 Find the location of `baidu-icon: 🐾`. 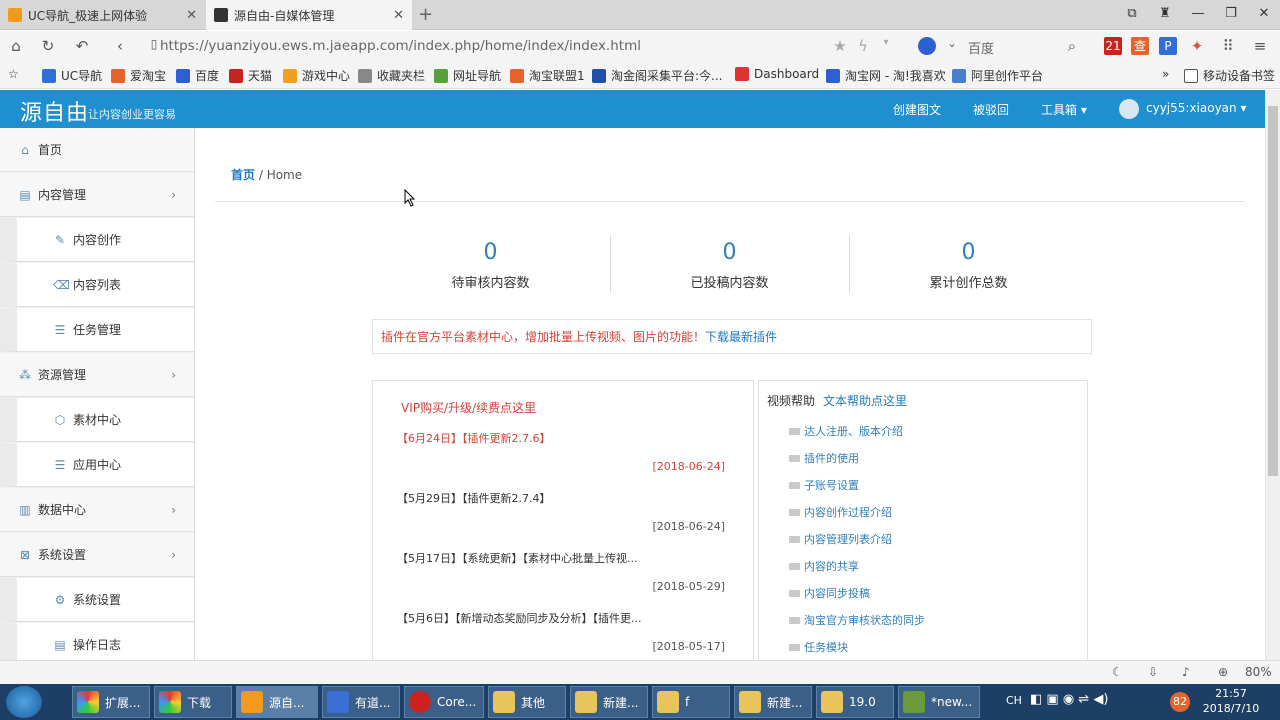

baidu-icon: 🐾 is located at coordinates (927, 46).